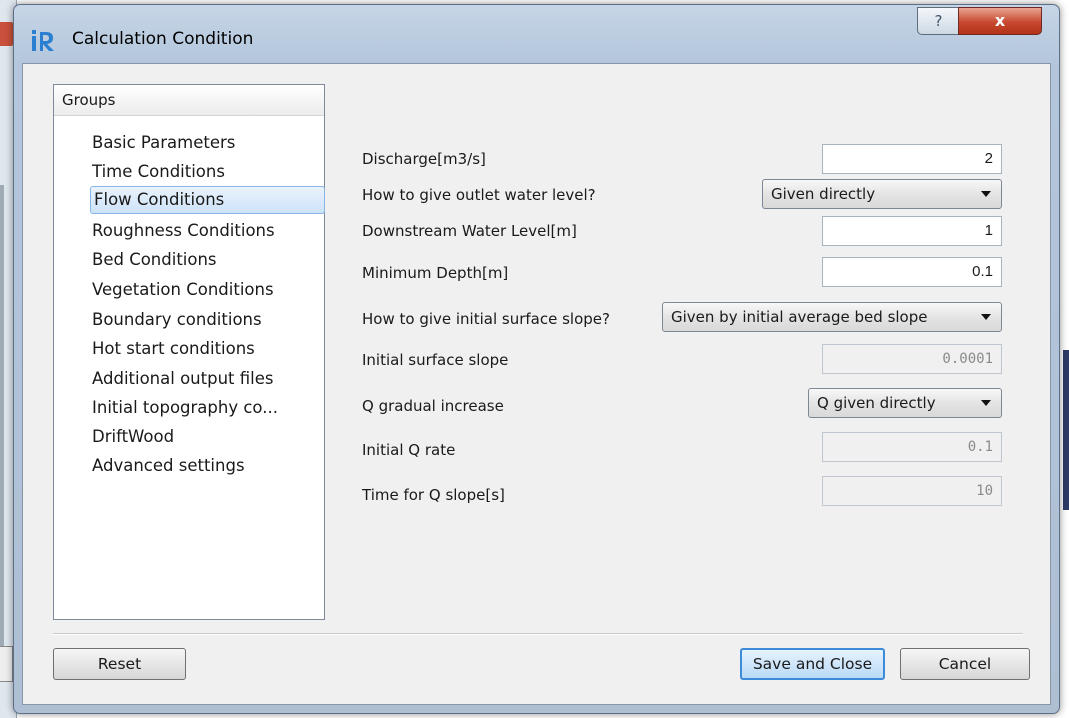  Describe the element at coordinates (43, 40) in the screenshot. I see `iric-logo-icon` at that location.